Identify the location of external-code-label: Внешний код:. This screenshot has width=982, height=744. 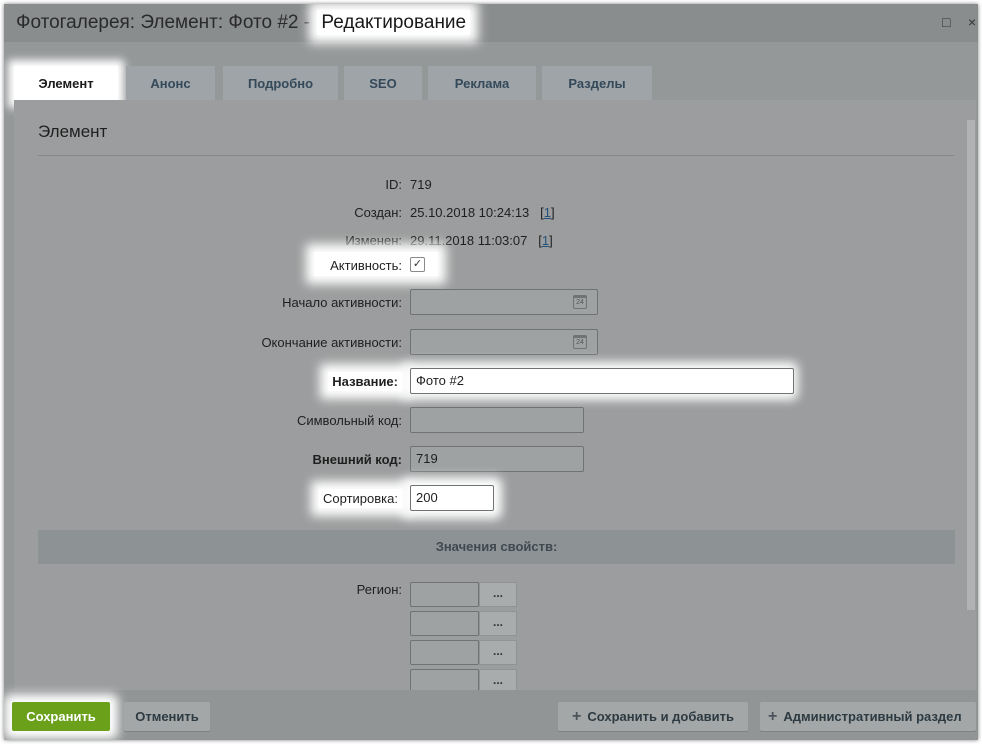
(357, 459).